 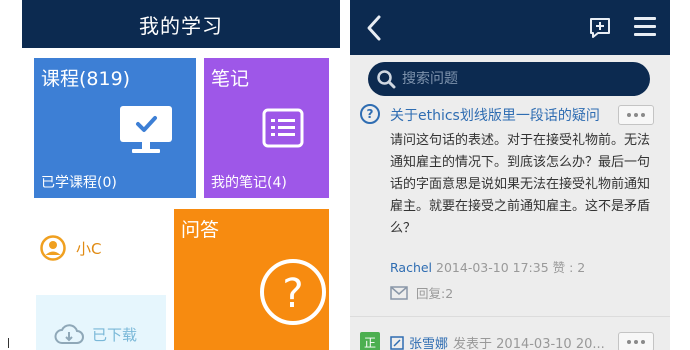 I want to click on user-profile-tile: 小C, so click(x=99, y=249).